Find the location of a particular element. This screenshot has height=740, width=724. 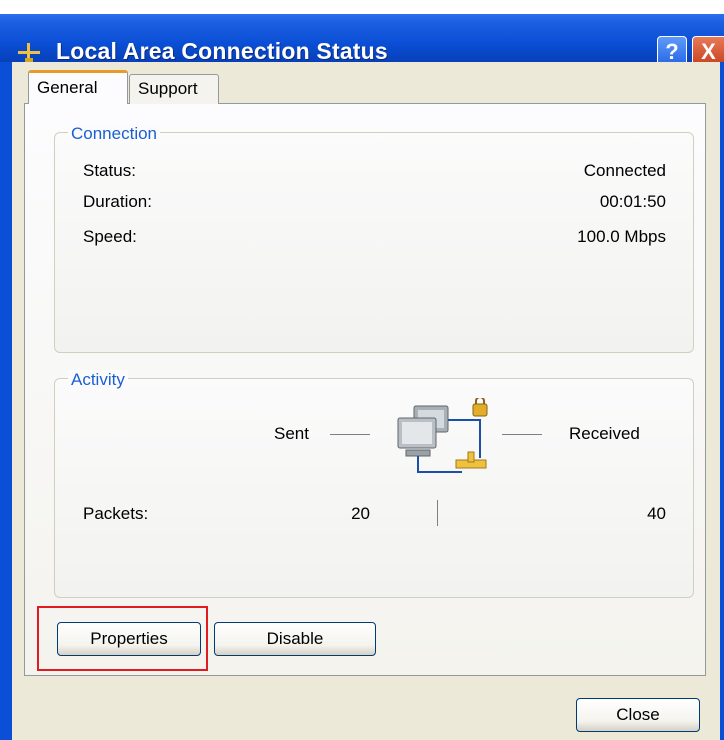

disable-button: Disable is located at coordinates (295, 639).